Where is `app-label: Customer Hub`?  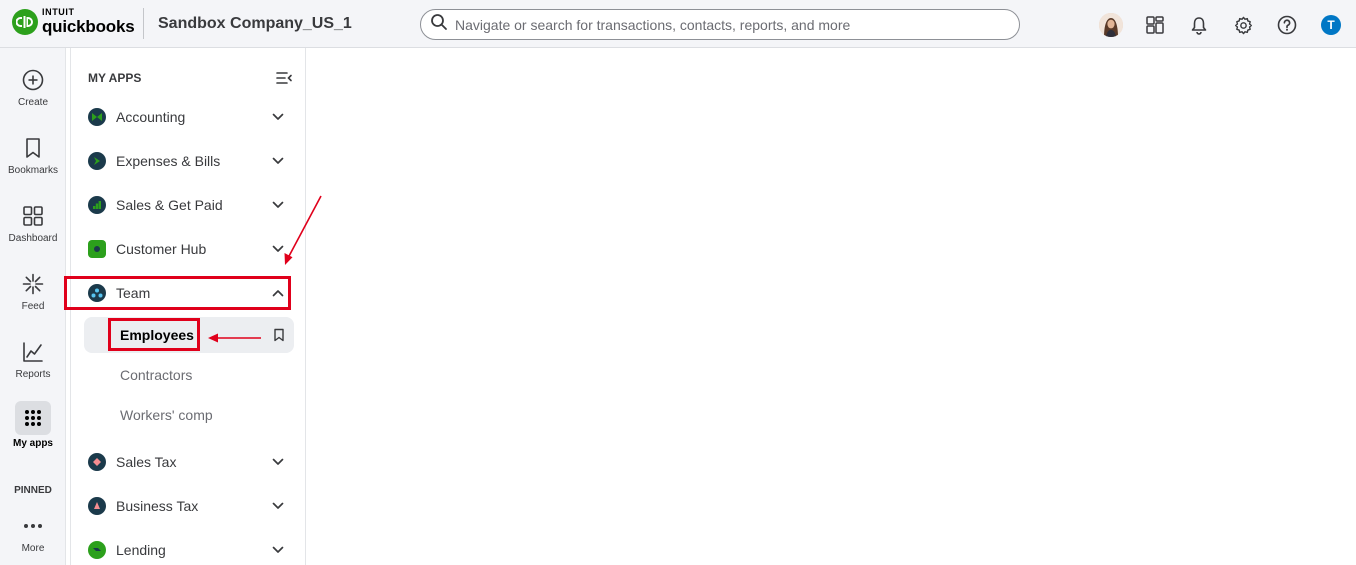 app-label: Customer Hub is located at coordinates (161, 249).